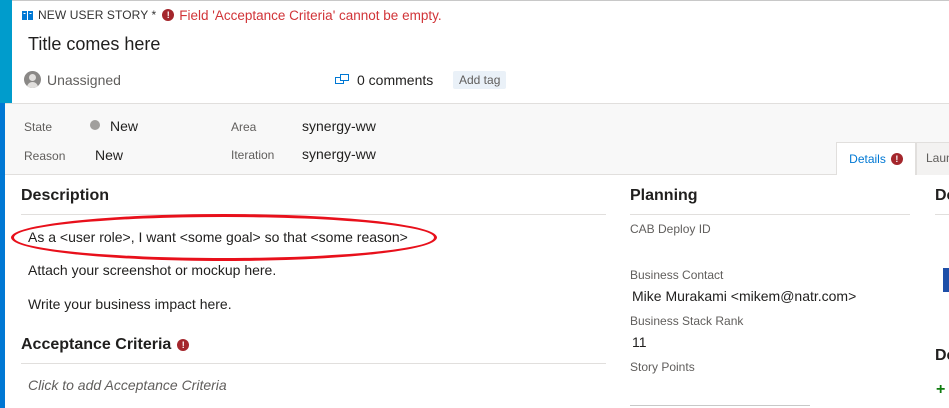  Describe the element at coordinates (244, 127) in the screenshot. I see `area-label: Area` at that location.